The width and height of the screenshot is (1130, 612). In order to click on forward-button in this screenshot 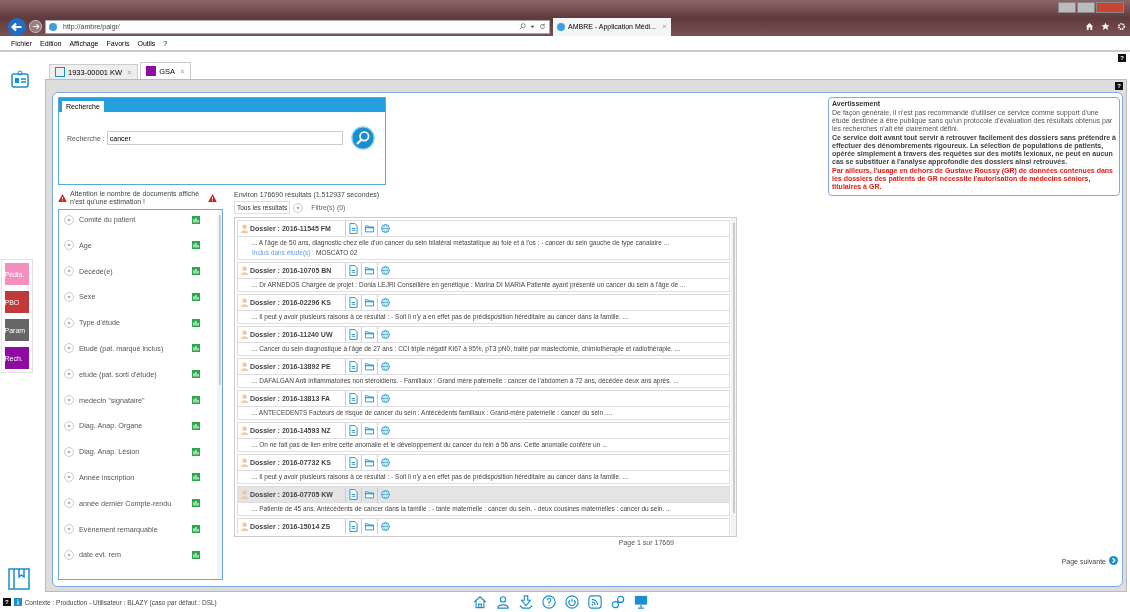, I will do `click(35, 26)`.